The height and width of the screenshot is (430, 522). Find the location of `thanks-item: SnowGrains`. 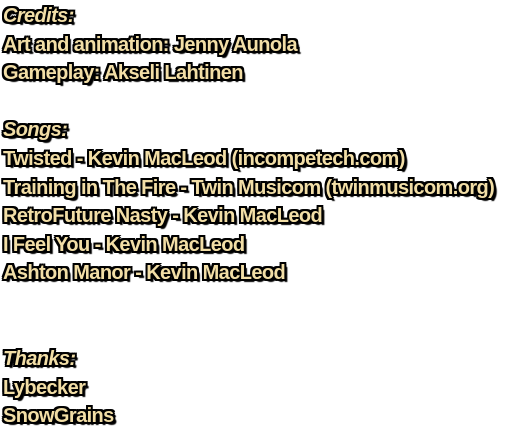

thanks-item: SnowGrains is located at coordinates (58, 416).